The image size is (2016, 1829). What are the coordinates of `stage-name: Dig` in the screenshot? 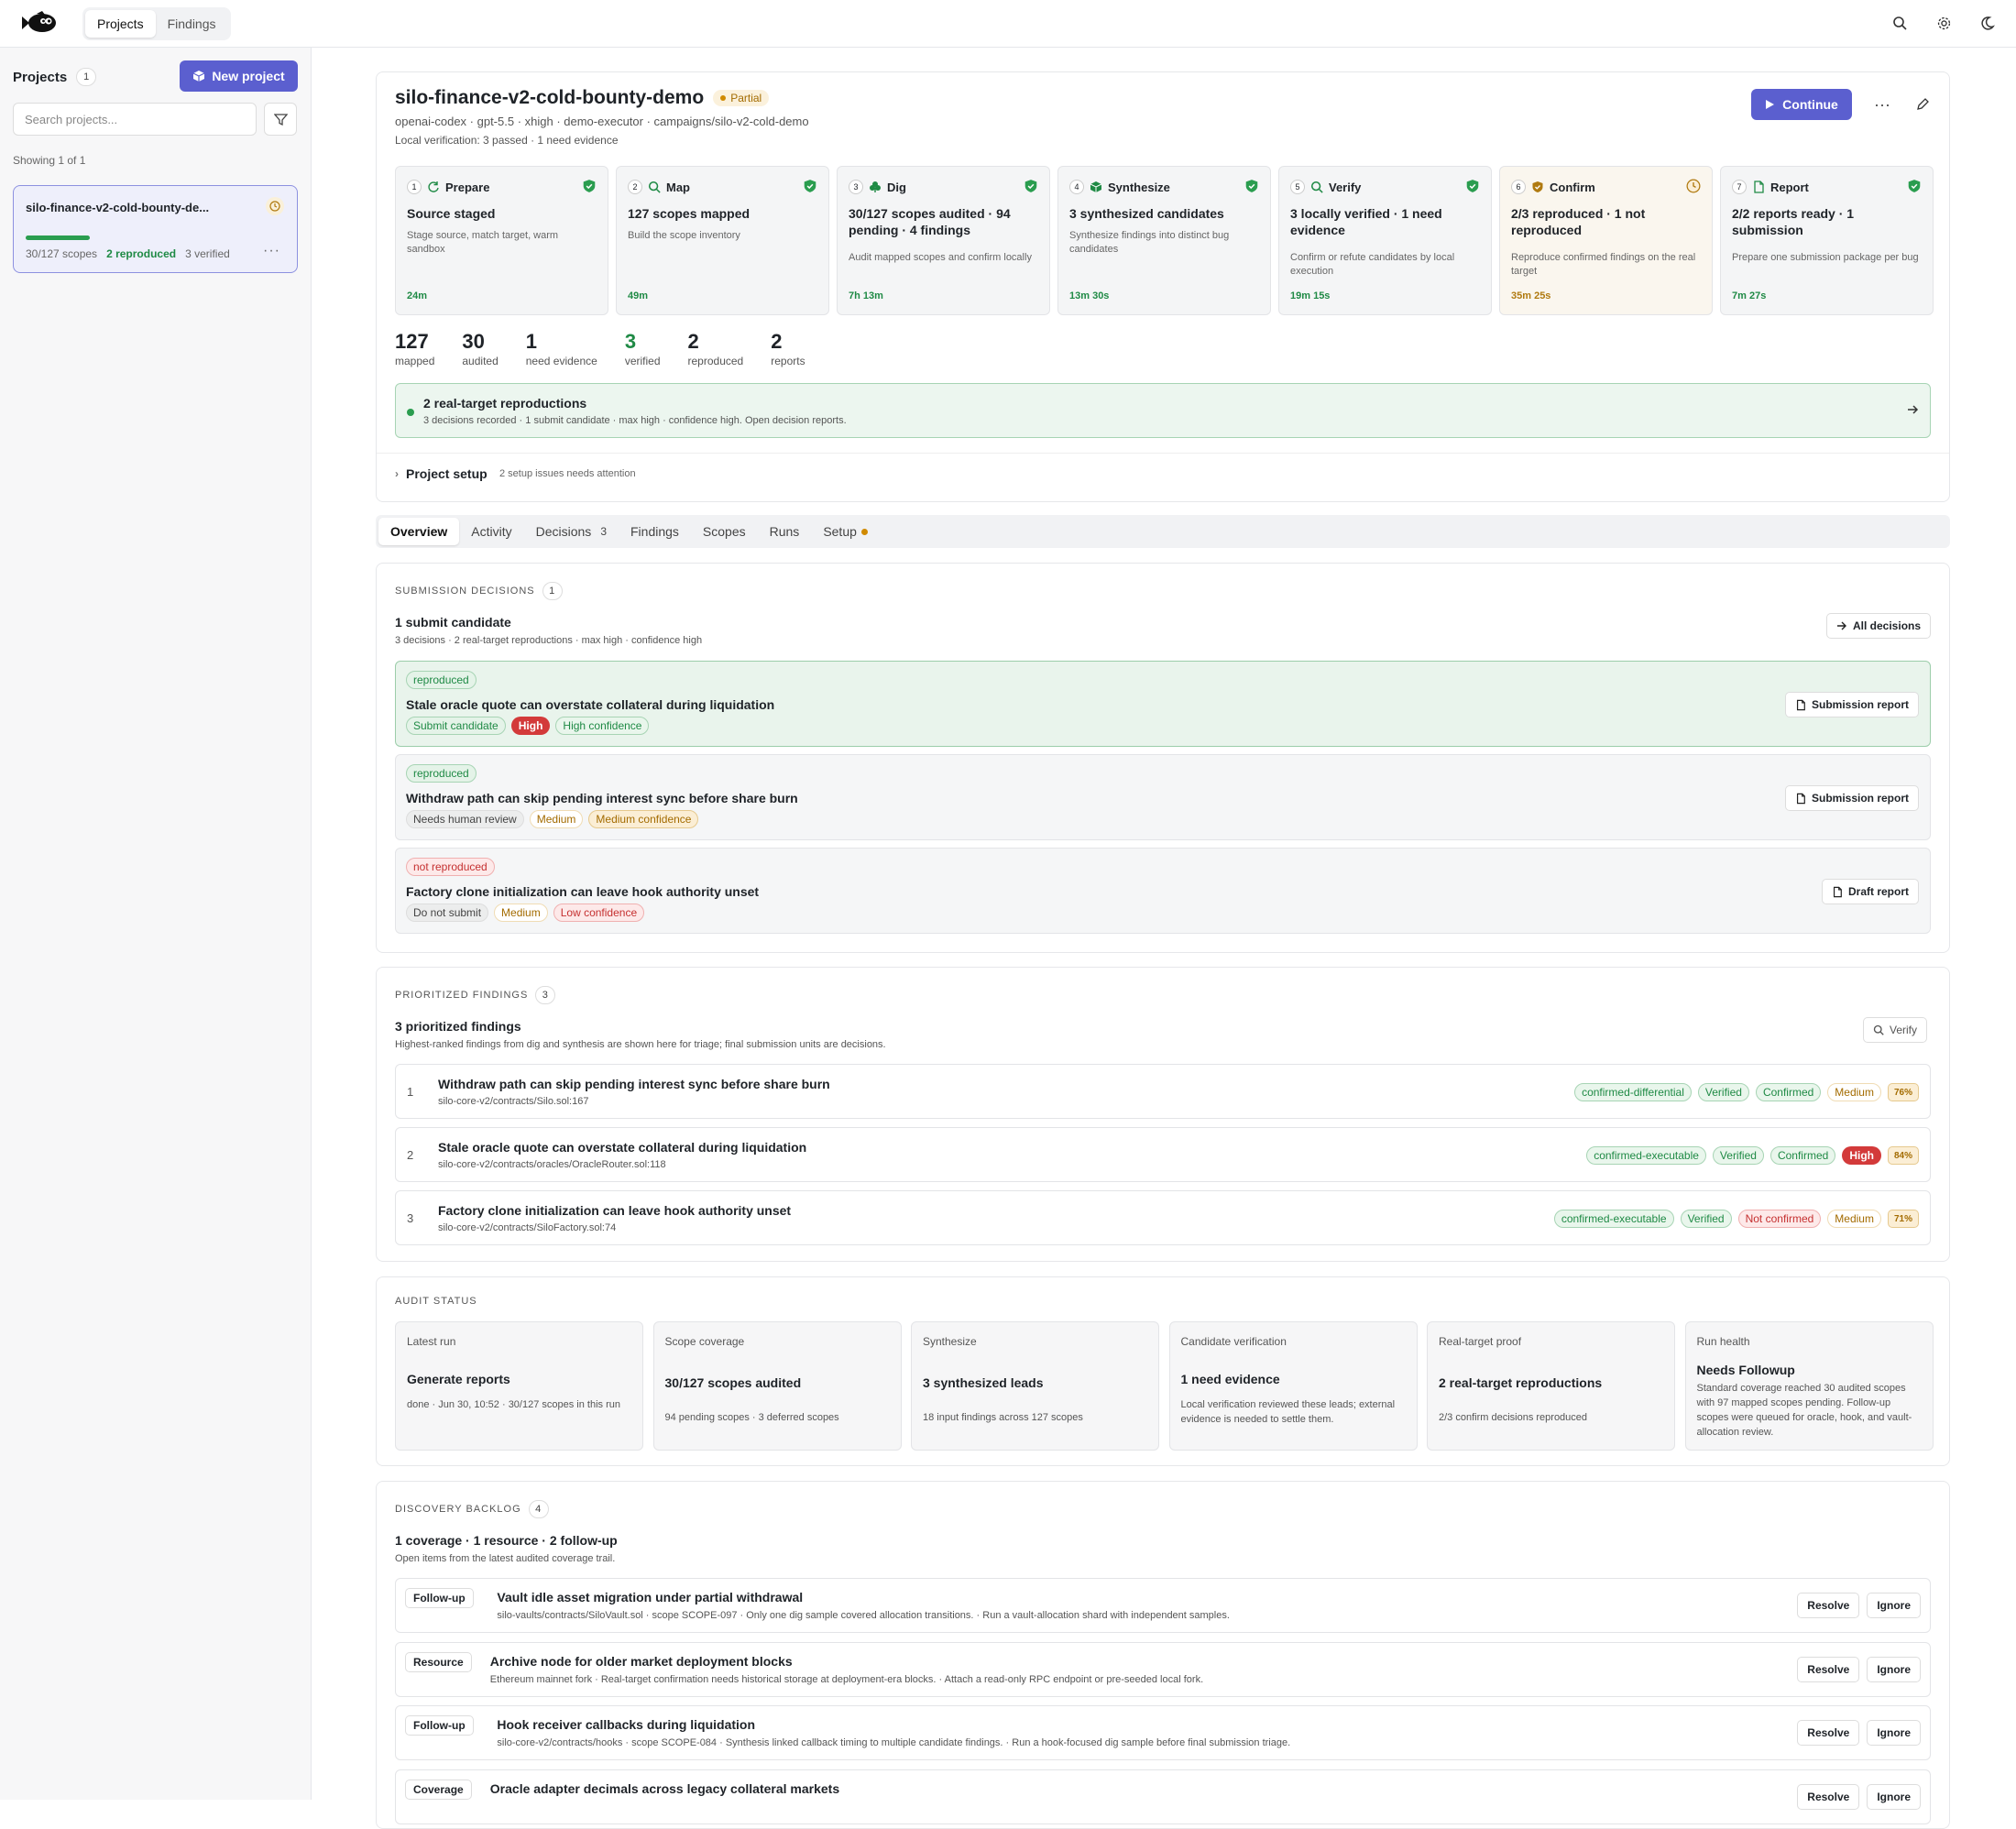 It's located at (896, 187).